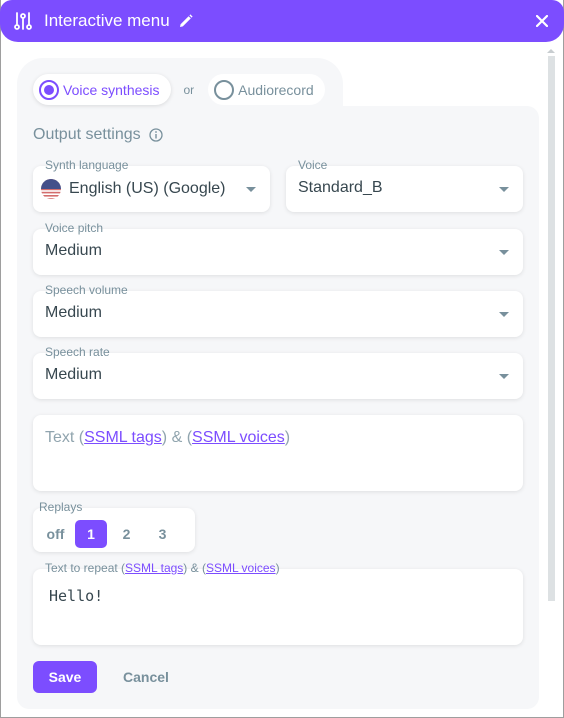  Describe the element at coordinates (126, 534) in the screenshot. I see `replay-option-2: 2` at that location.